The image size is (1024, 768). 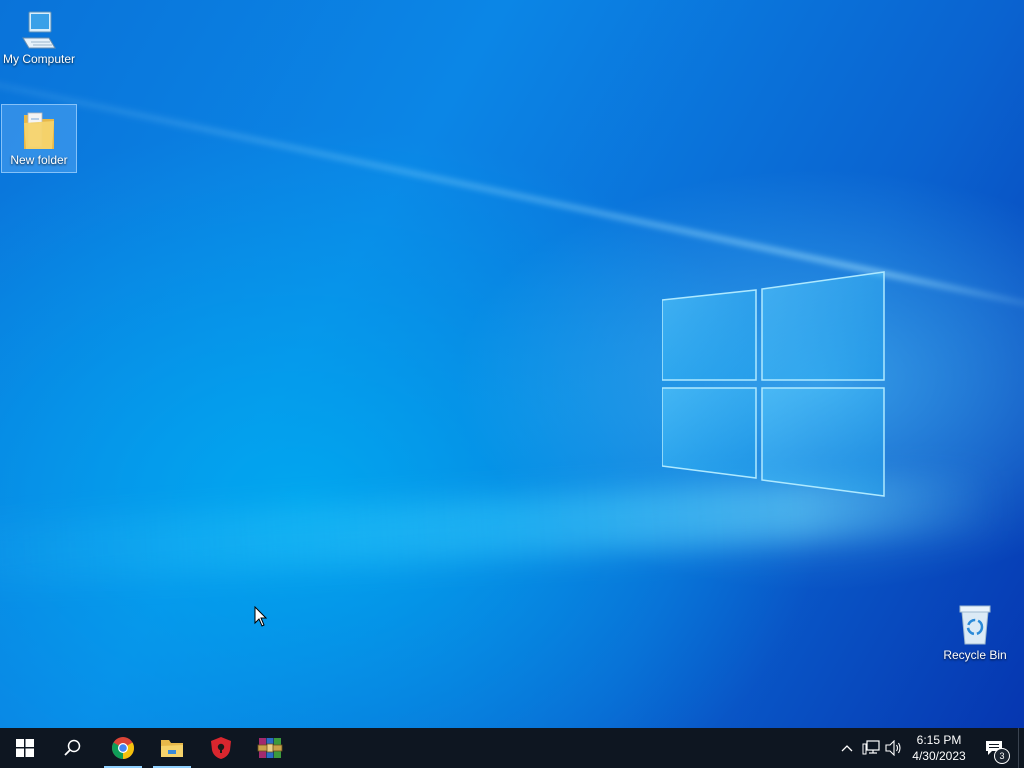 I want to click on shield-icon, so click(x=221, y=748).